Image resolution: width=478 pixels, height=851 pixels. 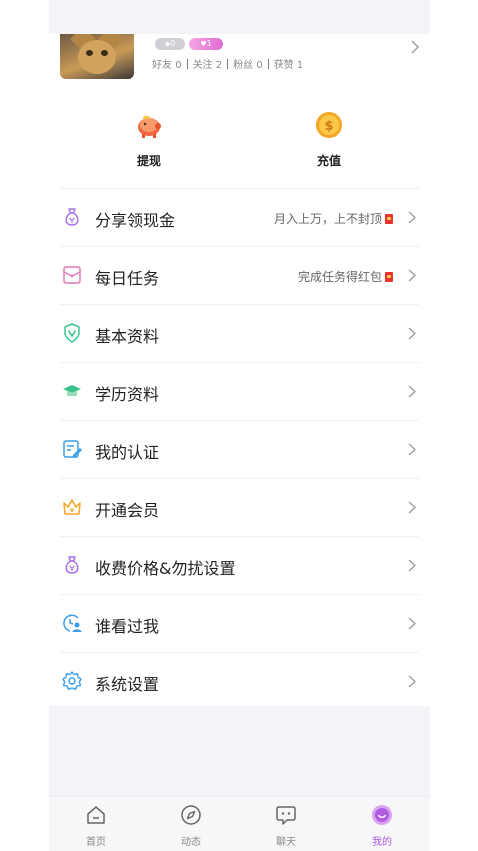 I want to click on bottom-tab-bar: 首页 动态 聊天 我的, so click(x=239, y=823).